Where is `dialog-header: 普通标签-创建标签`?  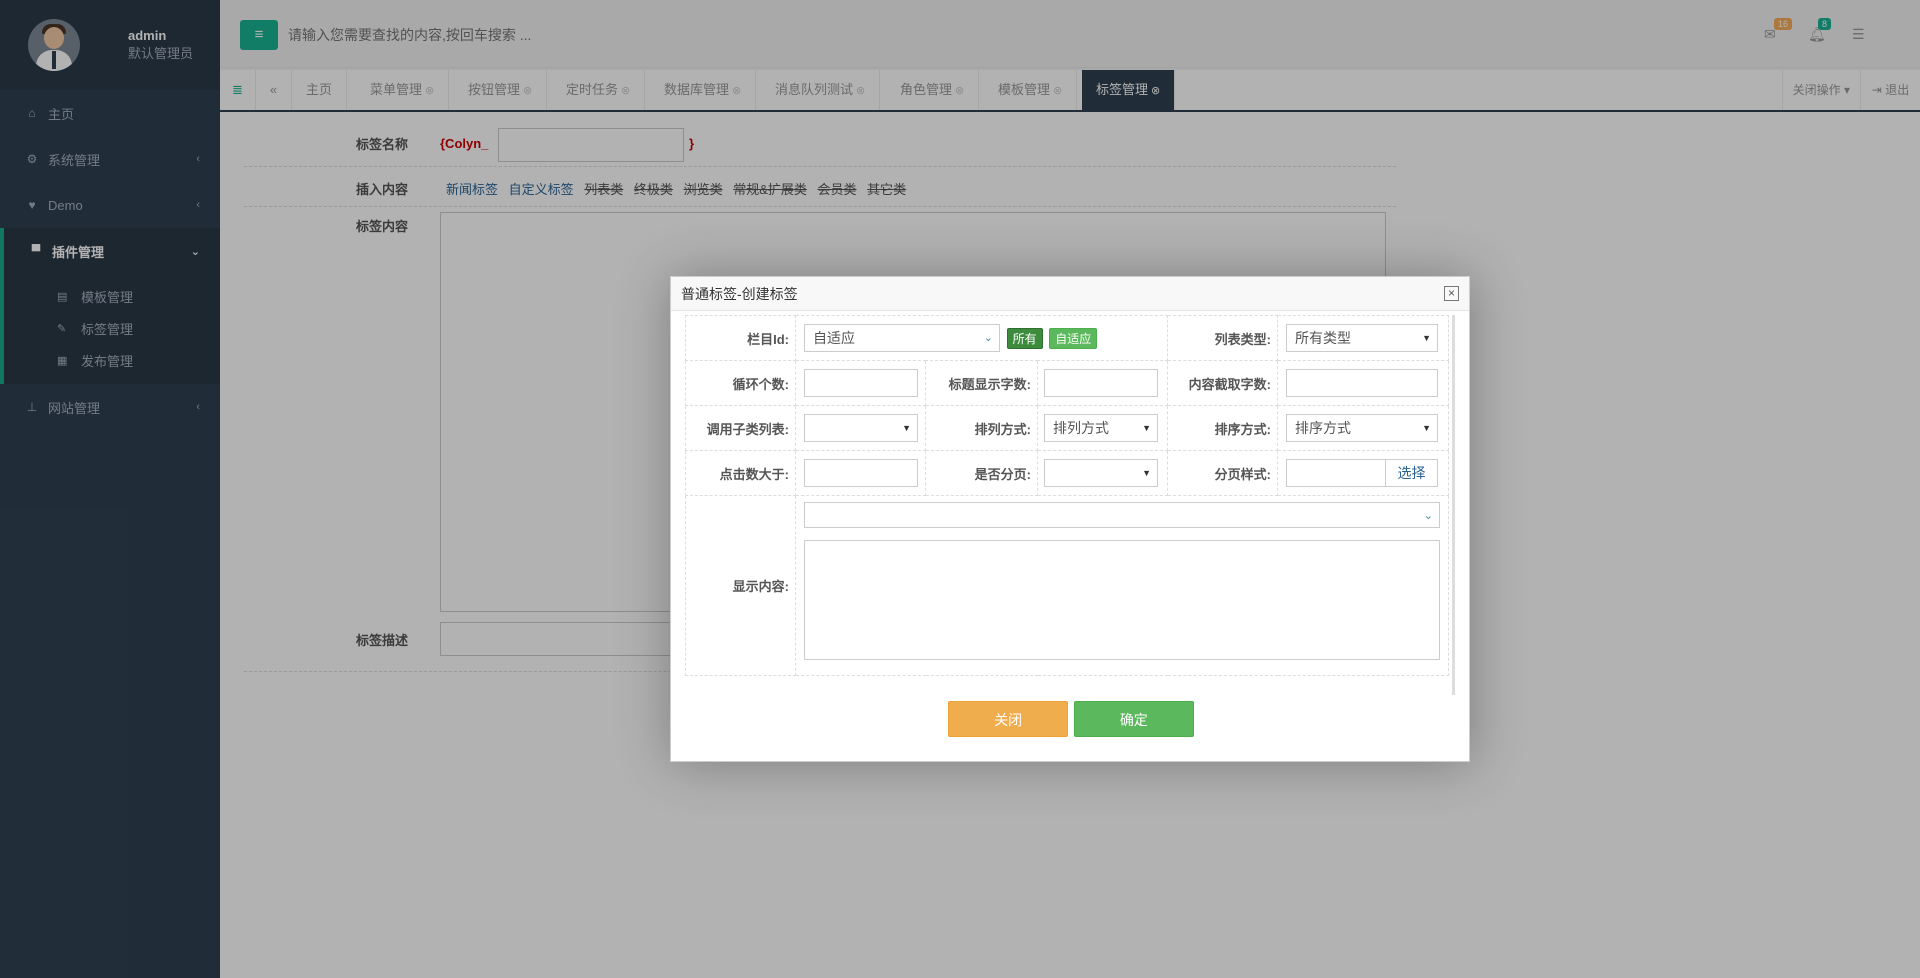 dialog-header: 普通标签-创建标签 is located at coordinates (1070, 294).